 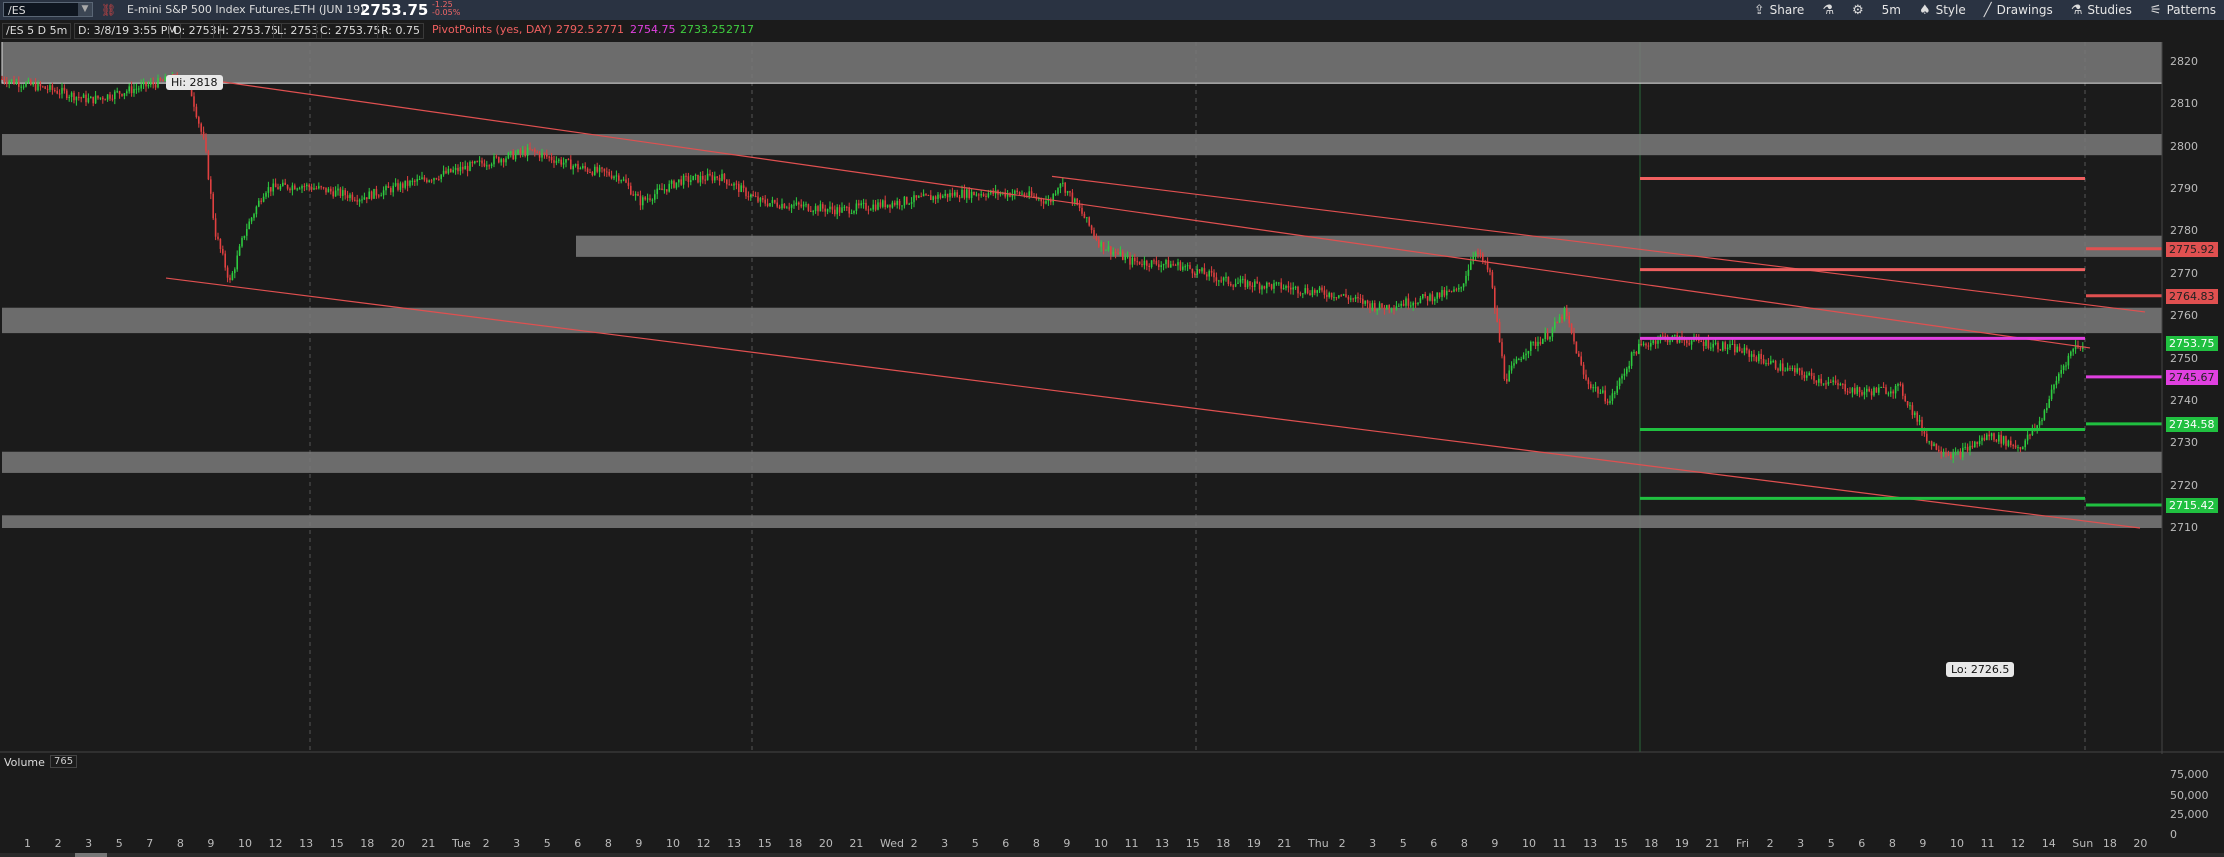 I want to click on price-axis-label: 2820, so click(x=2184, y=61).